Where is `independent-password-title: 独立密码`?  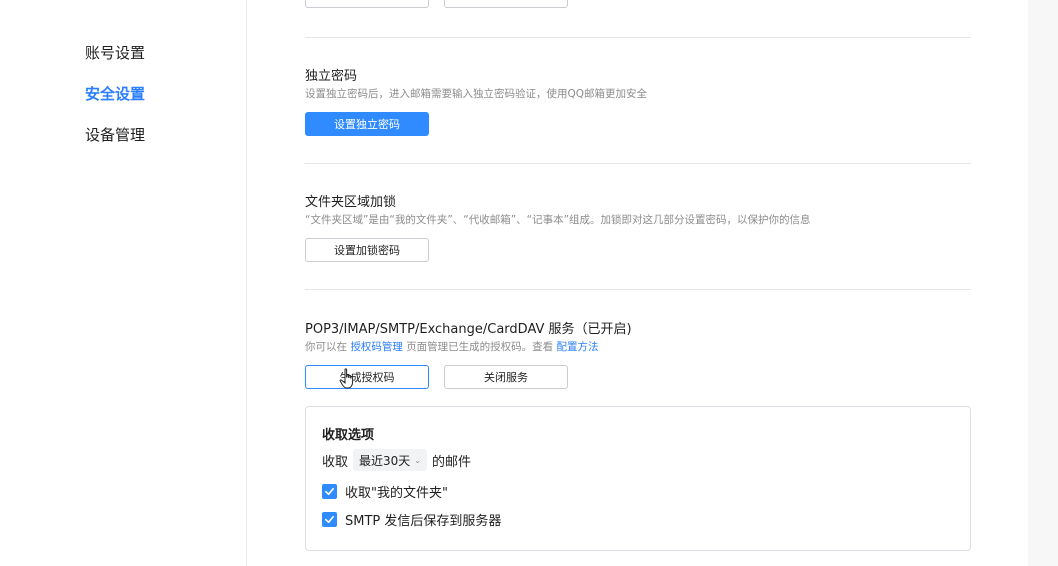 independent-password-title: 独立密码 is located at coordinates (331, 76).